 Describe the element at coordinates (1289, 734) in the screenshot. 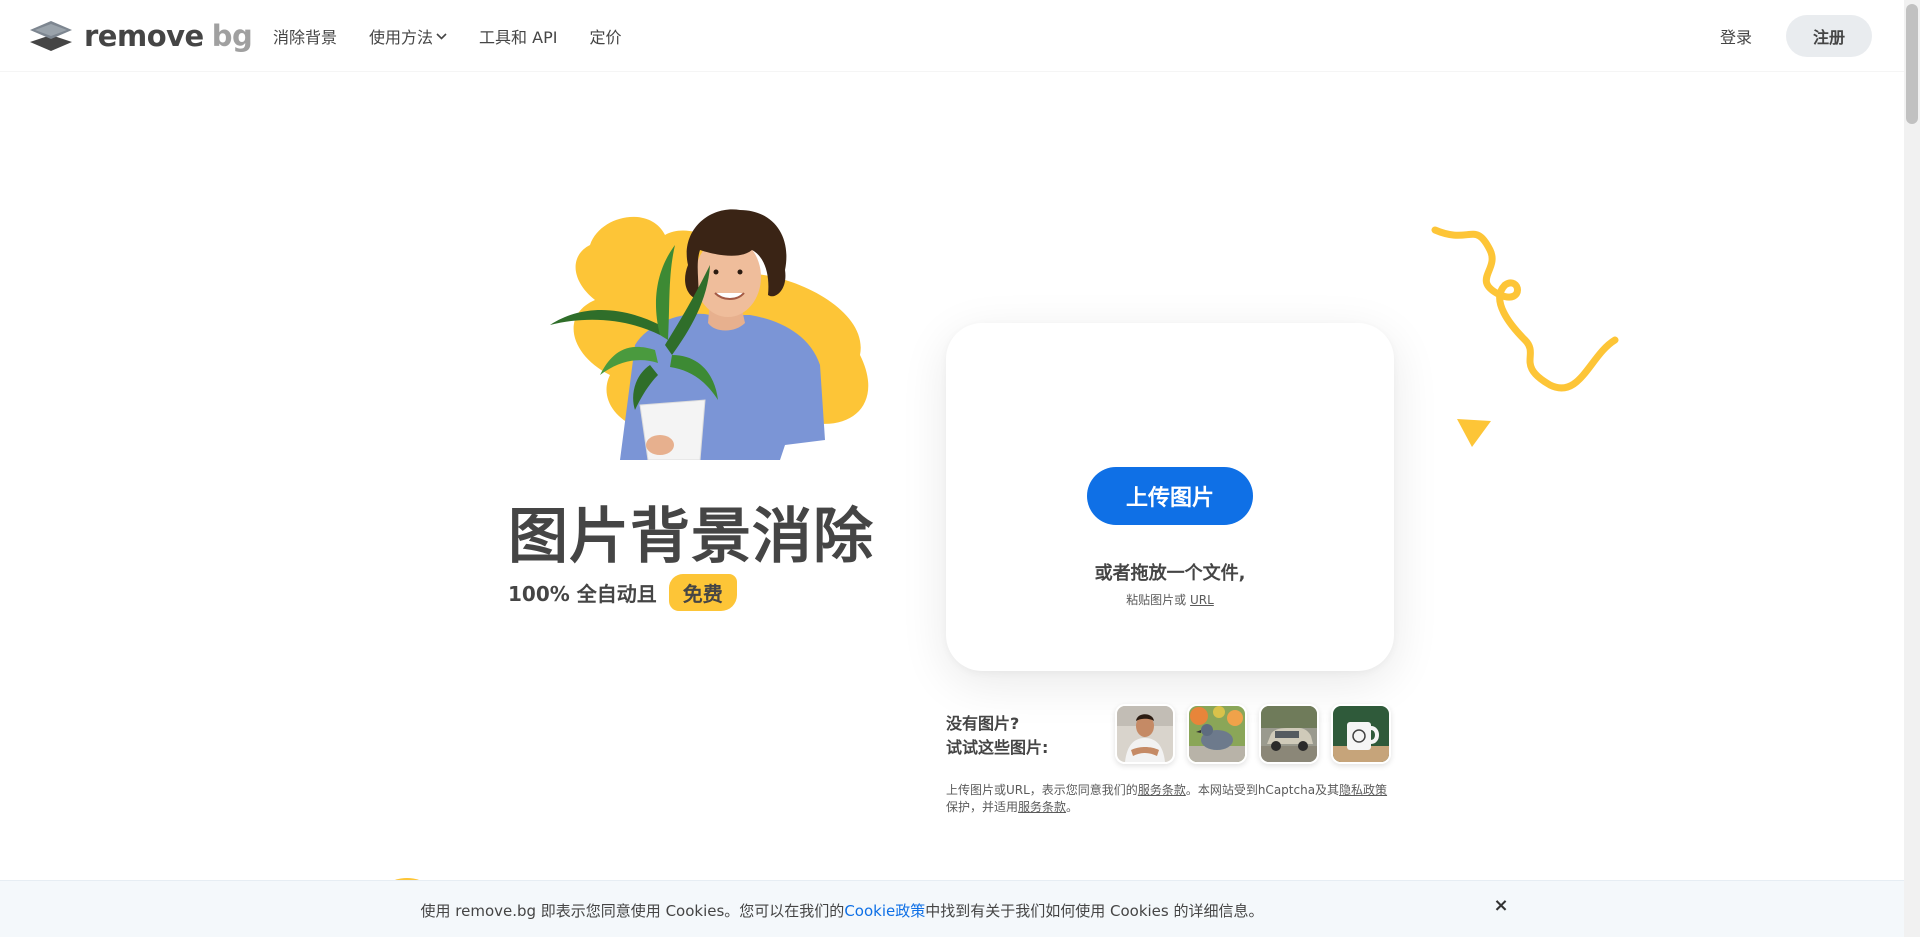

I see `sample-image-car` at that location.